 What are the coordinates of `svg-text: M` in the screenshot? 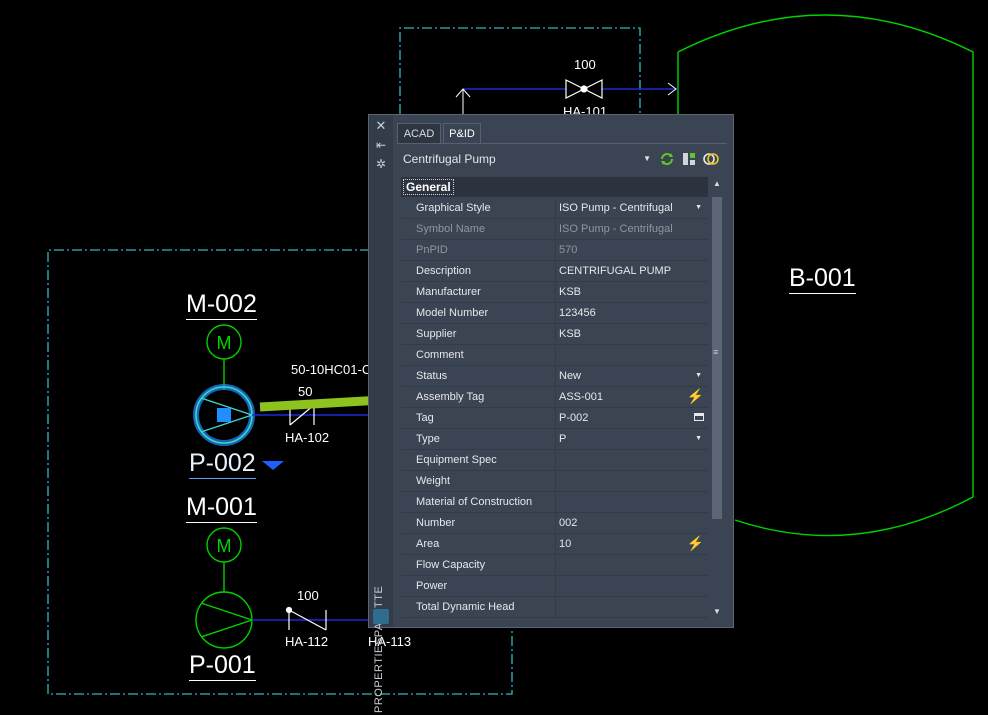 It's located at (224, 546).